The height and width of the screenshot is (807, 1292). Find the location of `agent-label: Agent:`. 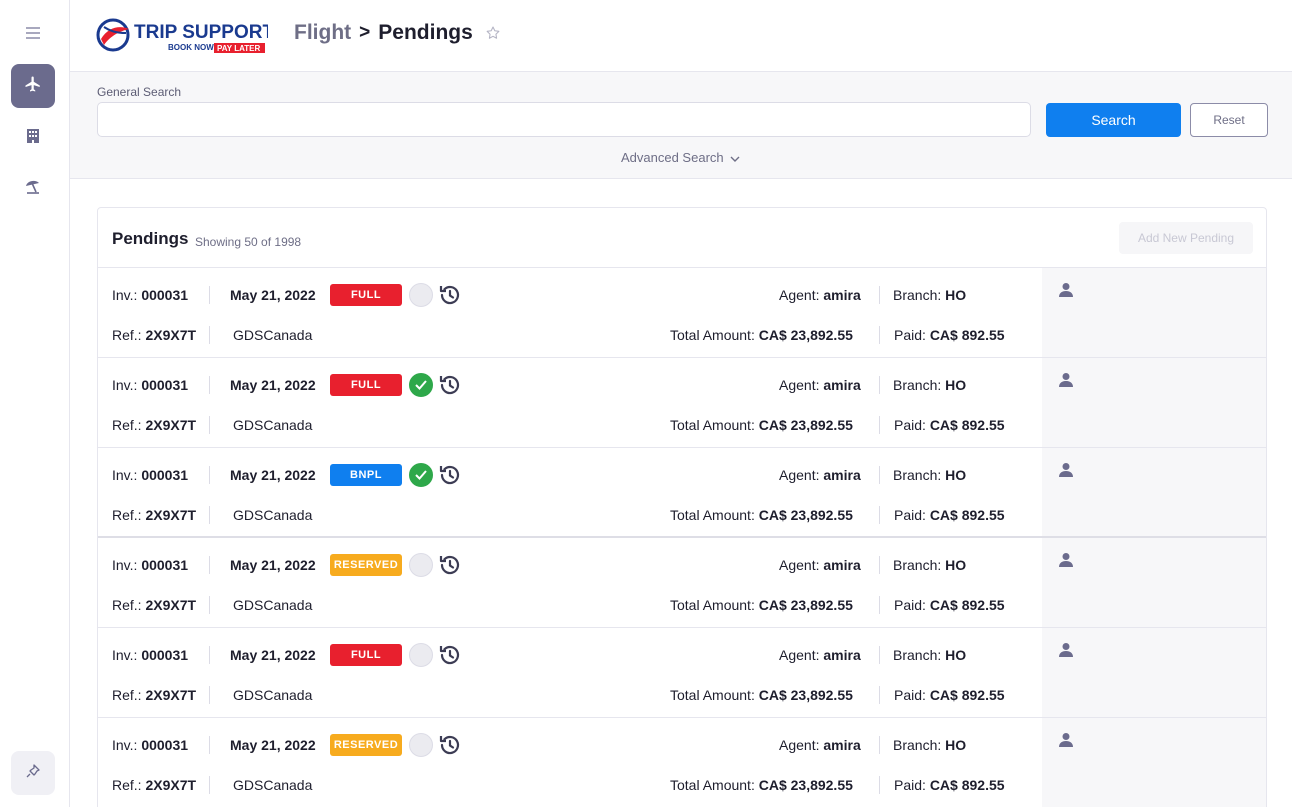

agent-label: Agent: is located at coordinates (799, 385).